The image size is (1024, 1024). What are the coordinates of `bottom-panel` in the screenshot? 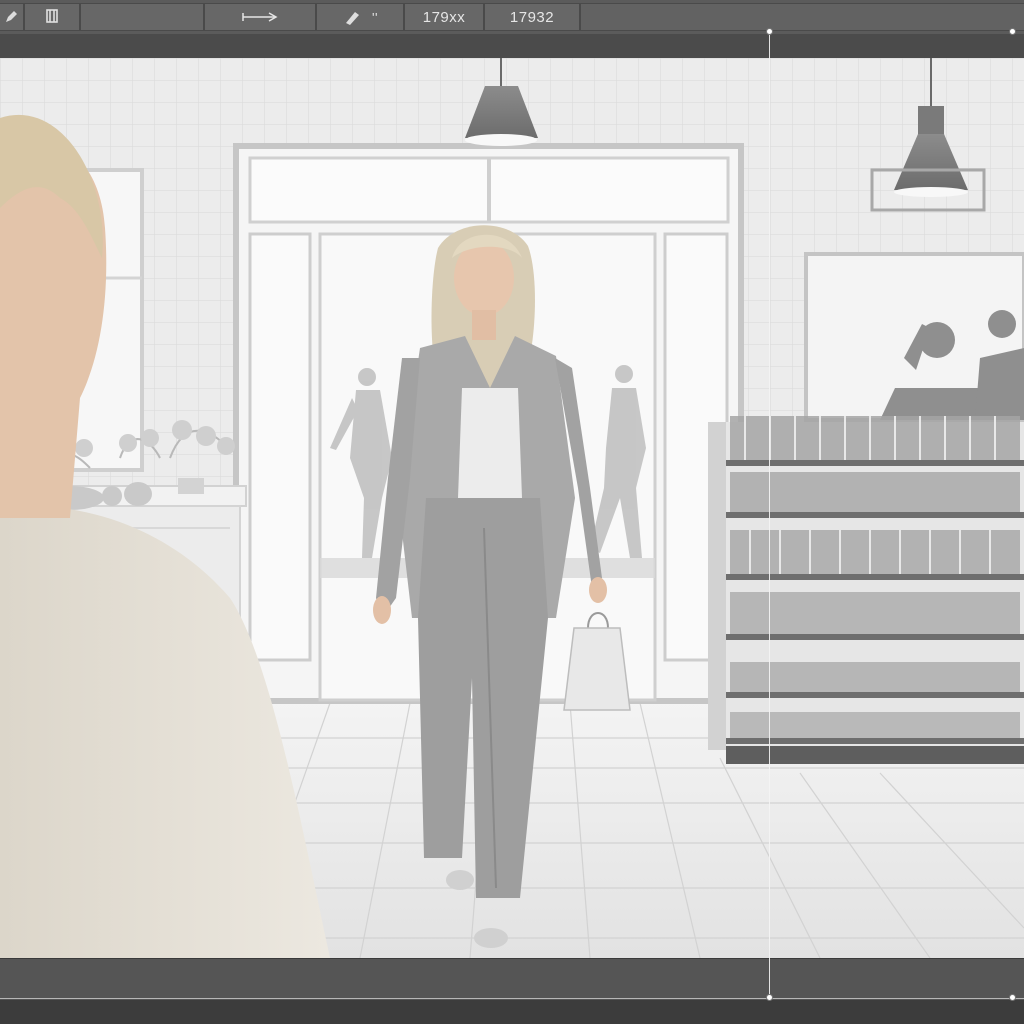 It's located at (512, 979).